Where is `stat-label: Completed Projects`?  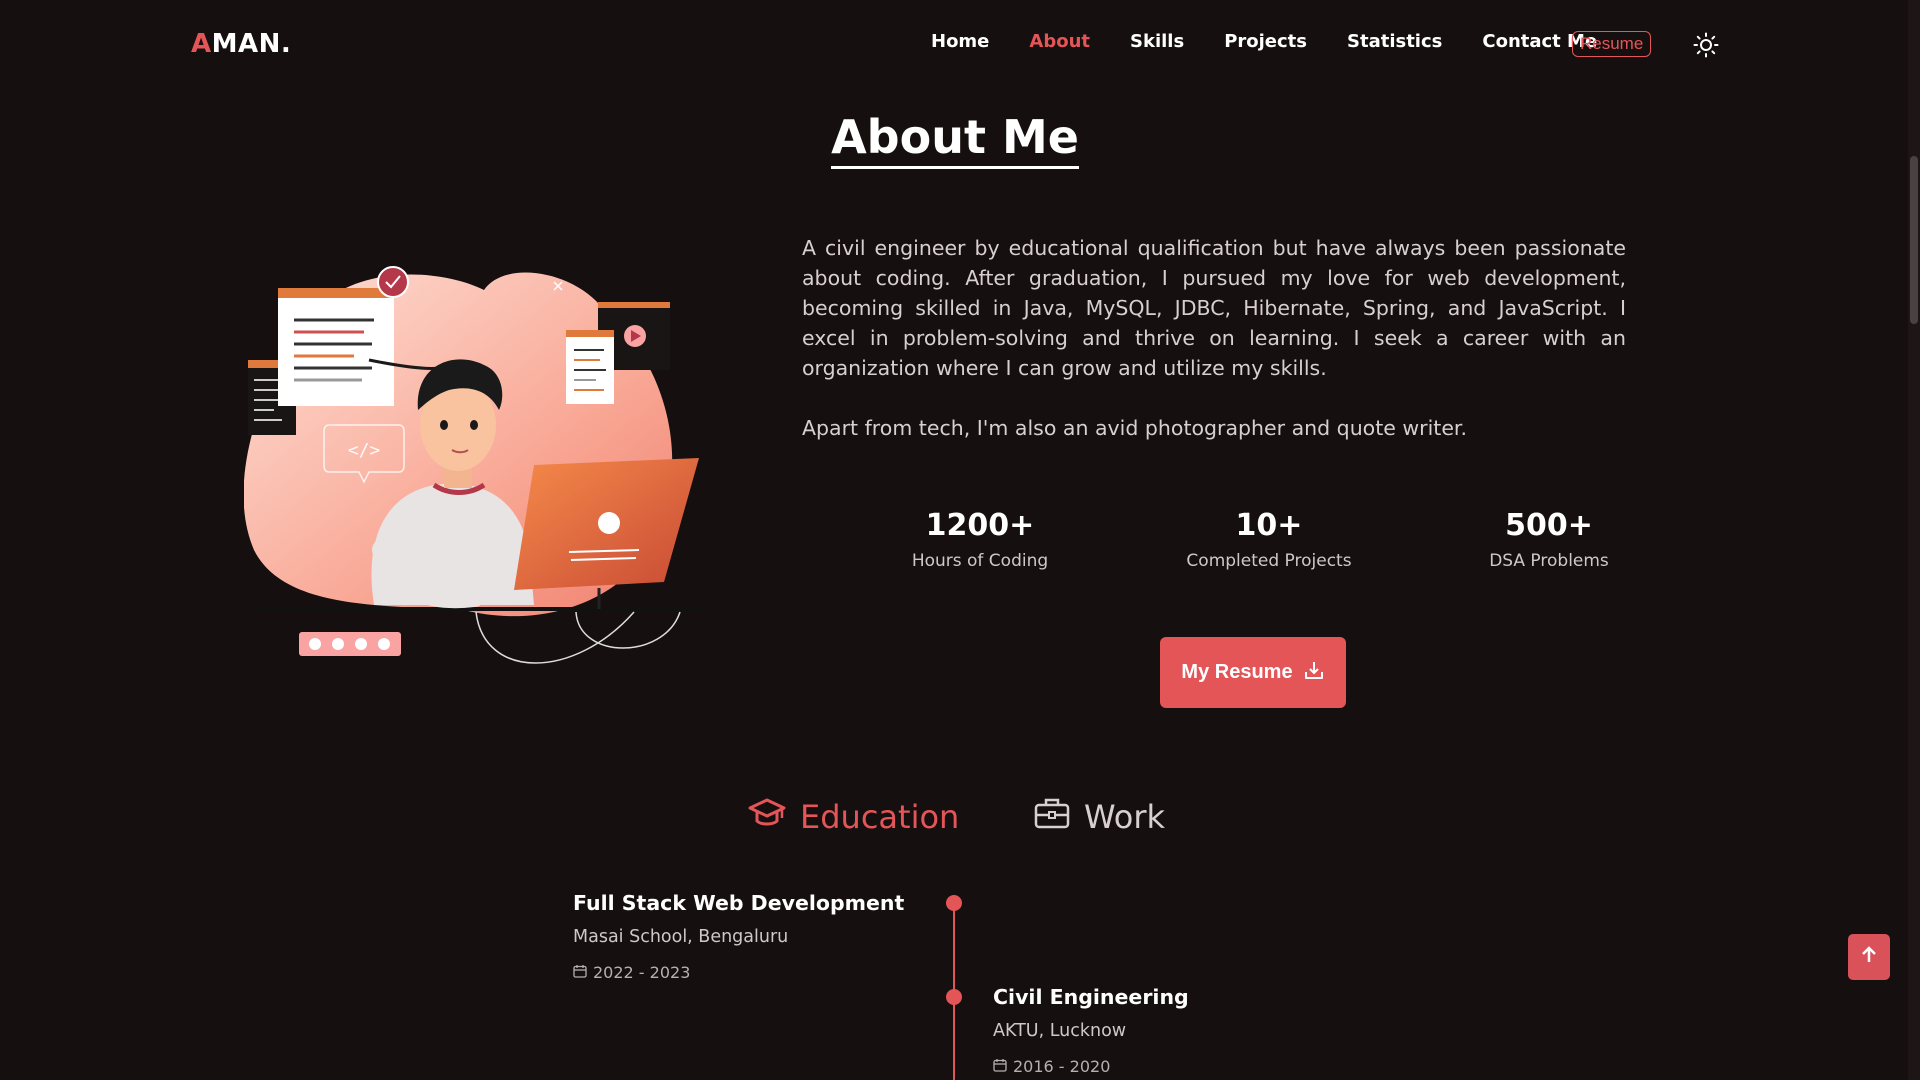 stat-label: Completed Projects is located at coordinates (1269, 561).